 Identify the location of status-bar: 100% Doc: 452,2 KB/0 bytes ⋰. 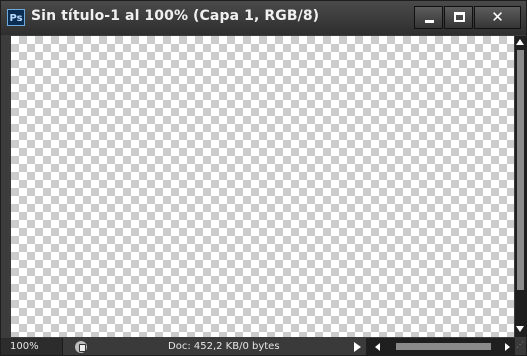
(263, 346).